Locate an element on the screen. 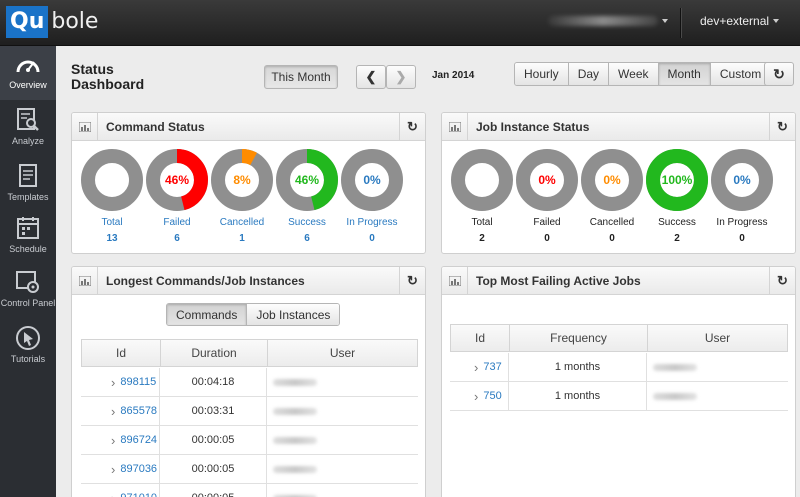 The image size is (800, 497). sidebar-item-label: Schedule is located at coordinates (28, 249).